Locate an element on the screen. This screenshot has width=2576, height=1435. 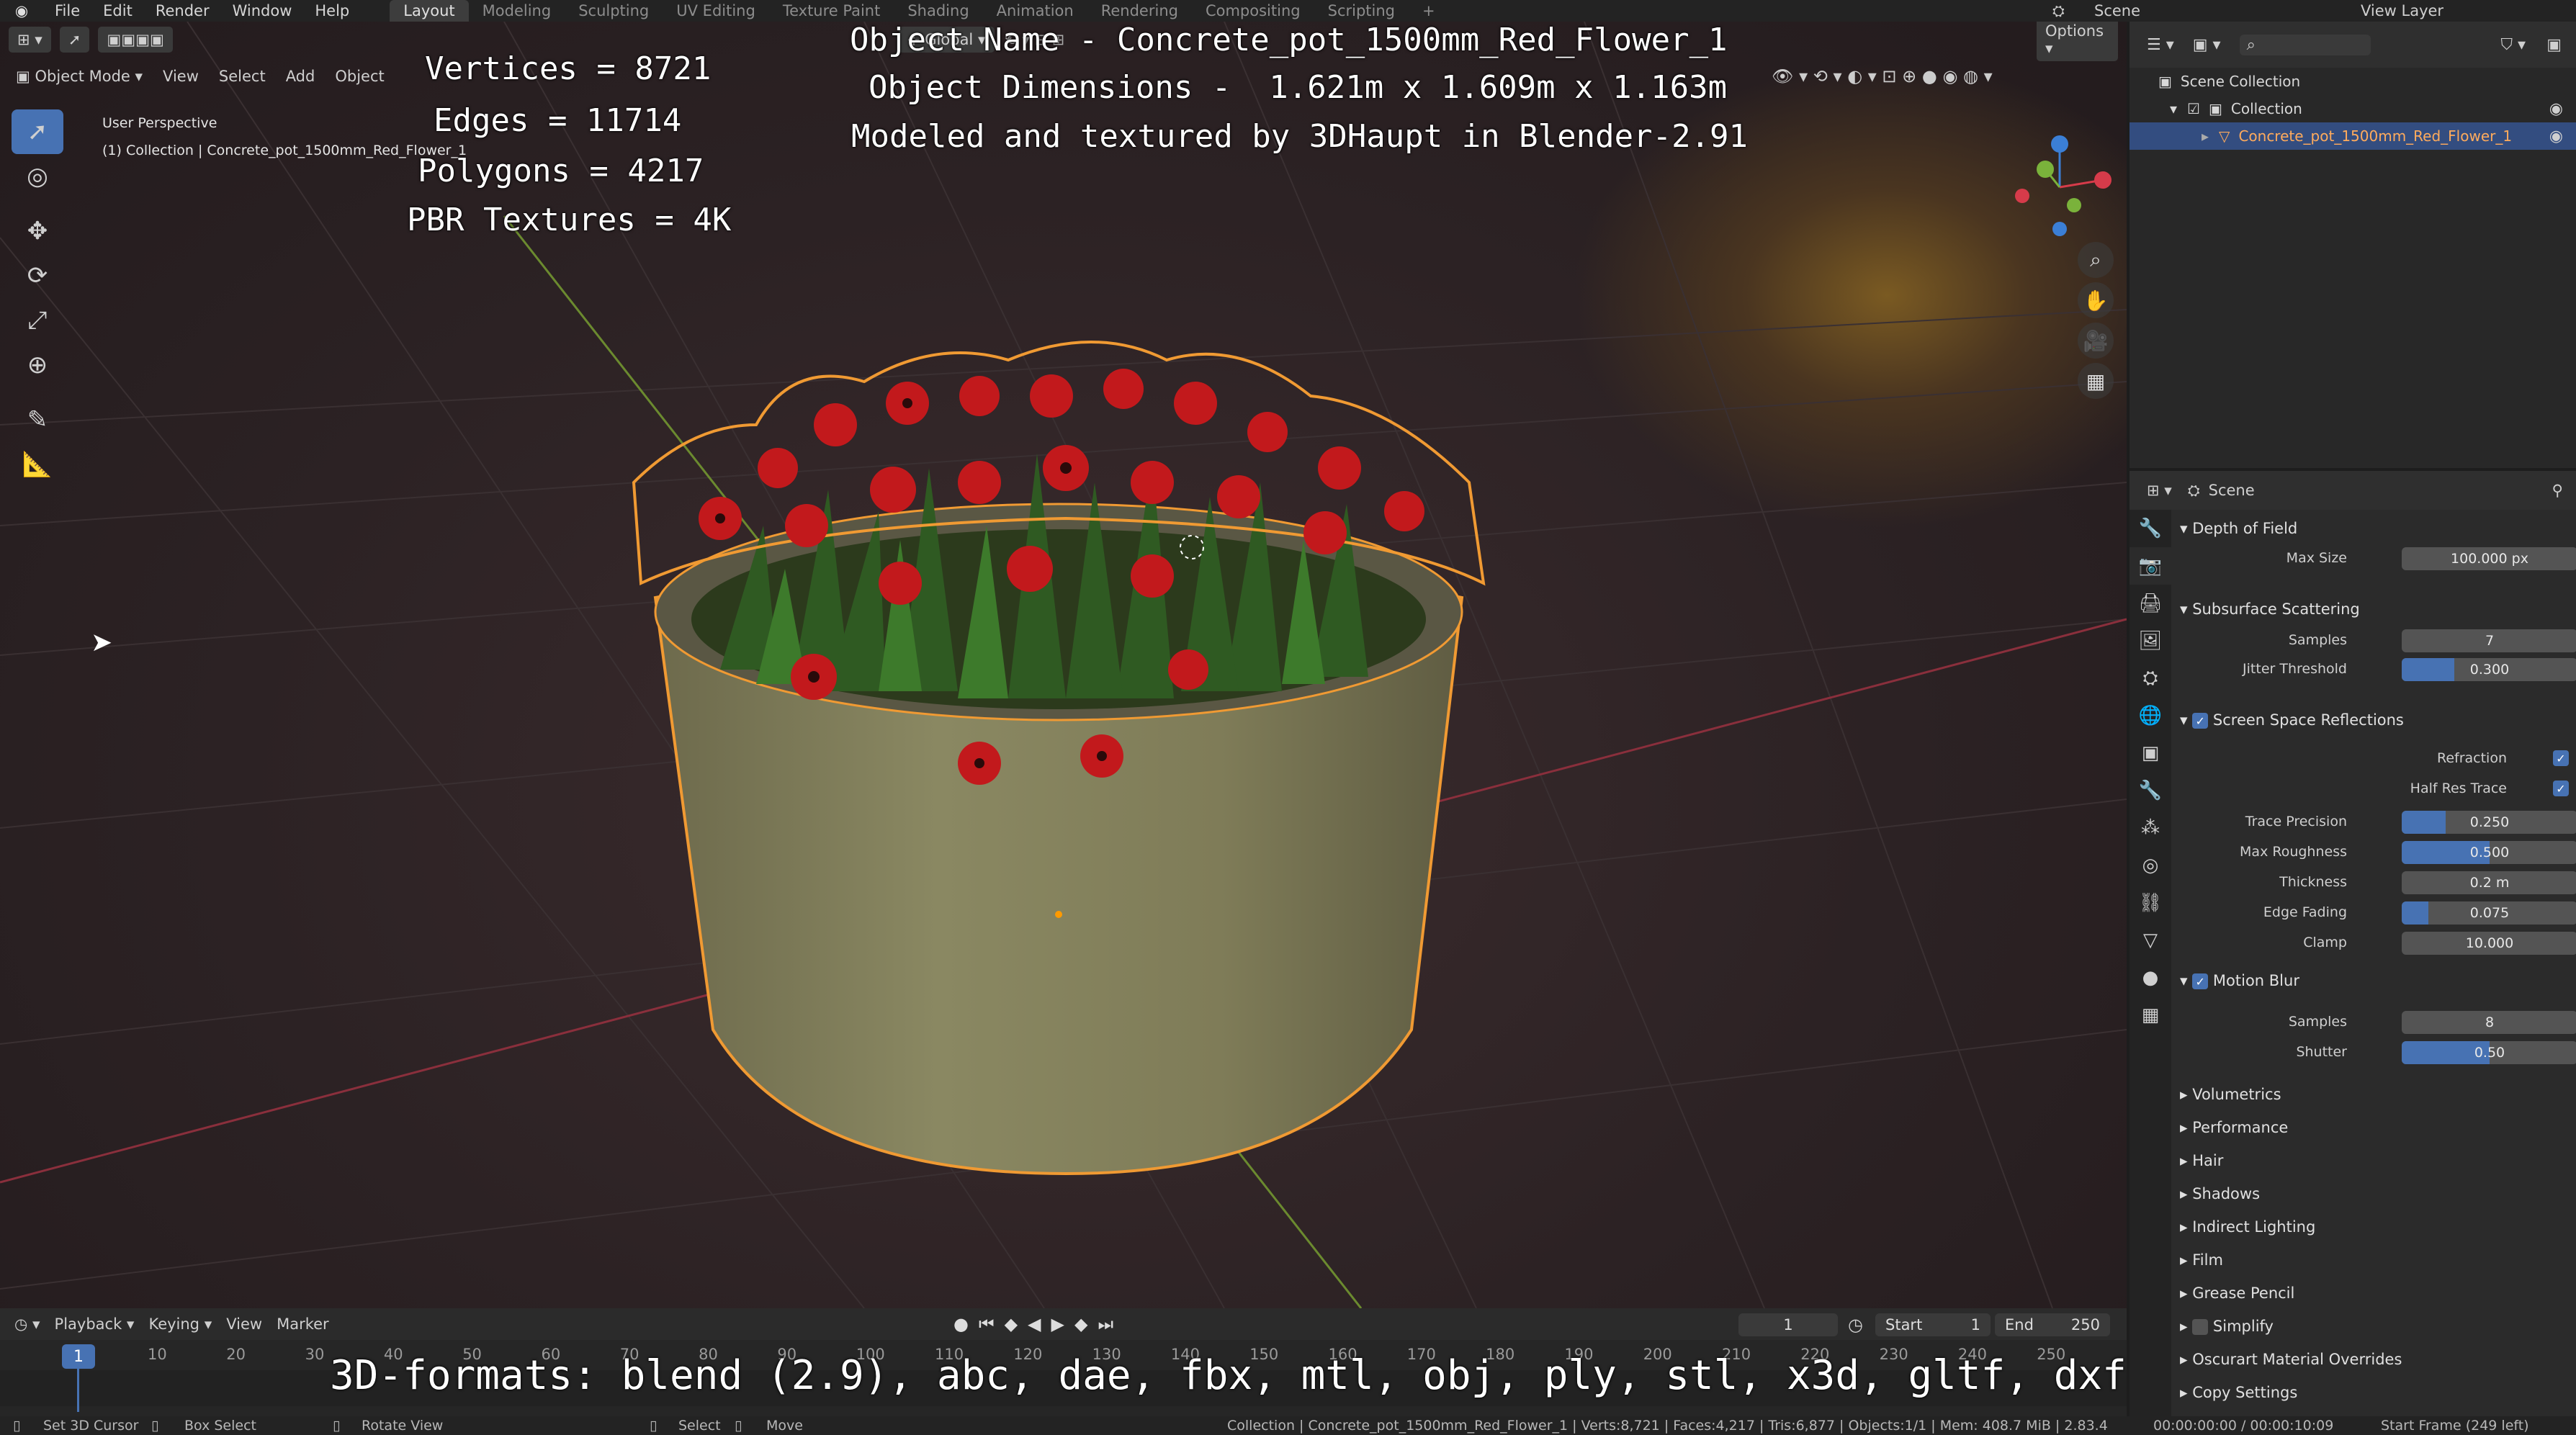
tab-shading: Shading is located at coordinates (938, 11).